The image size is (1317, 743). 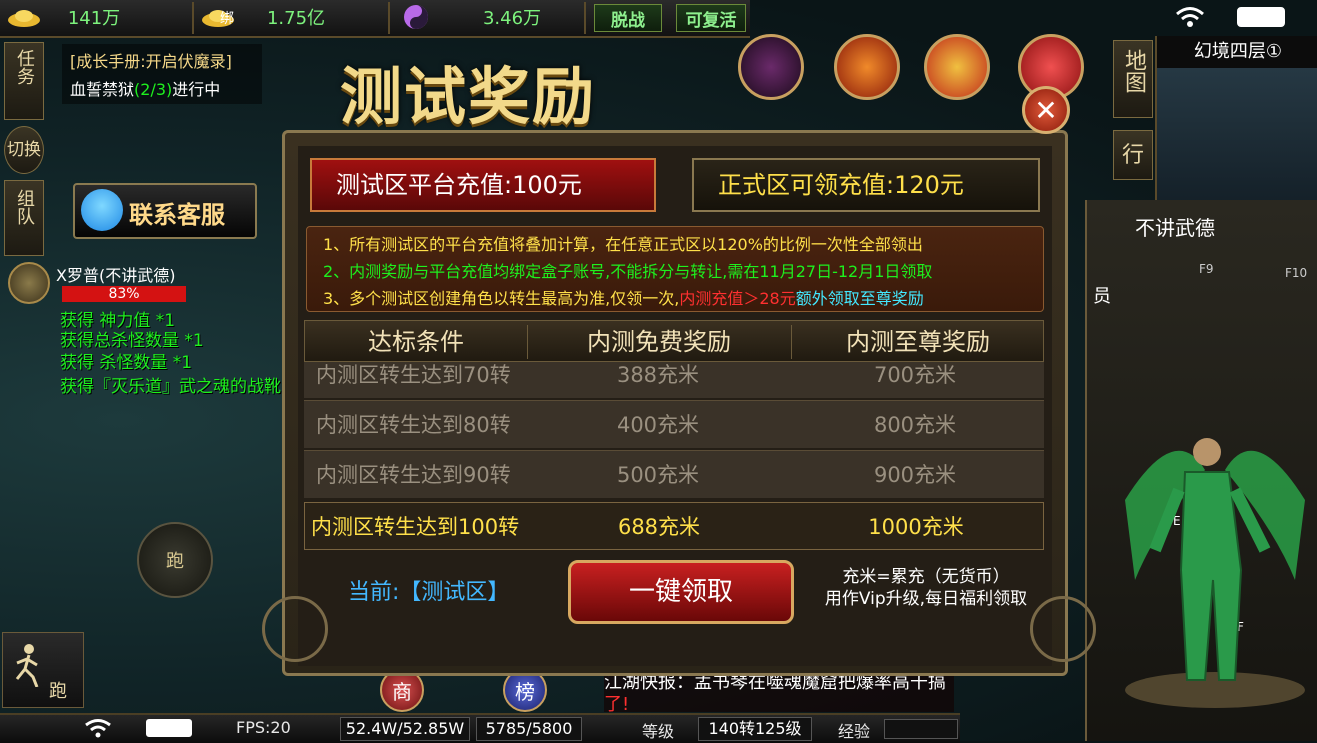 I want to click on close-icon: ✕, so click(x=1046, y=110).